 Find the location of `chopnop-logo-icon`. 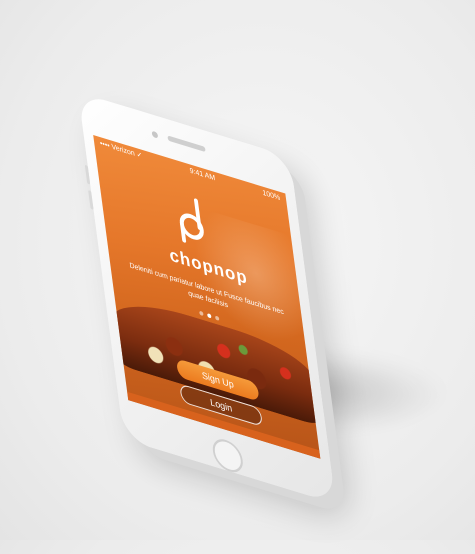

chopnop-logo-icon is located at coordinates (191, 220).